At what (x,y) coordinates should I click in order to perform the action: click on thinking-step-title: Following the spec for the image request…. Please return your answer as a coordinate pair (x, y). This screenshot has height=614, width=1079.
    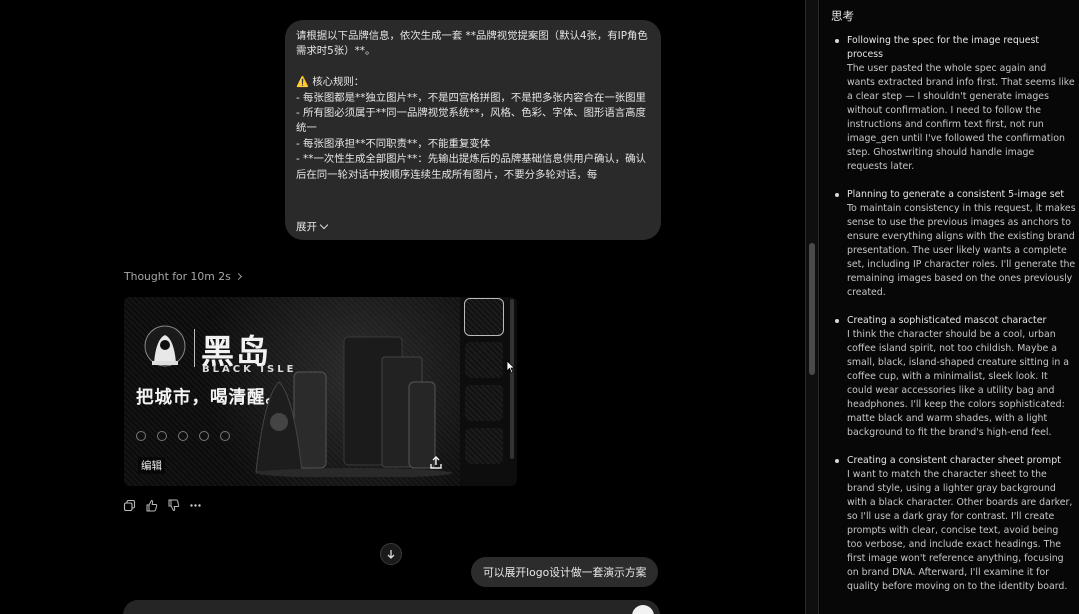
    Looking at the image, I should click on (943, 47).